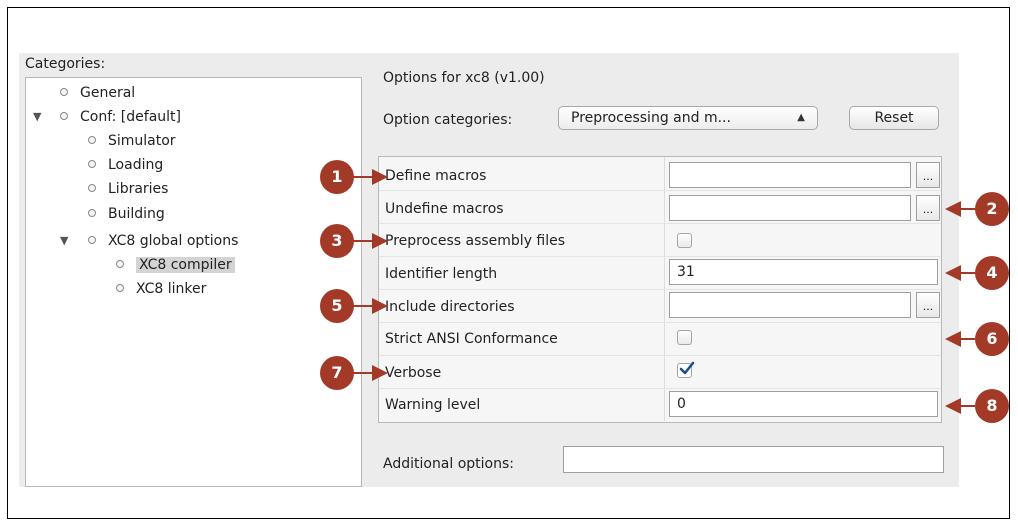 This screenshot has height=525, width=1018. Describe the element at coordinates (449, 464) in the screenshot. I see `additional-options-label: Additional options:` at that location.